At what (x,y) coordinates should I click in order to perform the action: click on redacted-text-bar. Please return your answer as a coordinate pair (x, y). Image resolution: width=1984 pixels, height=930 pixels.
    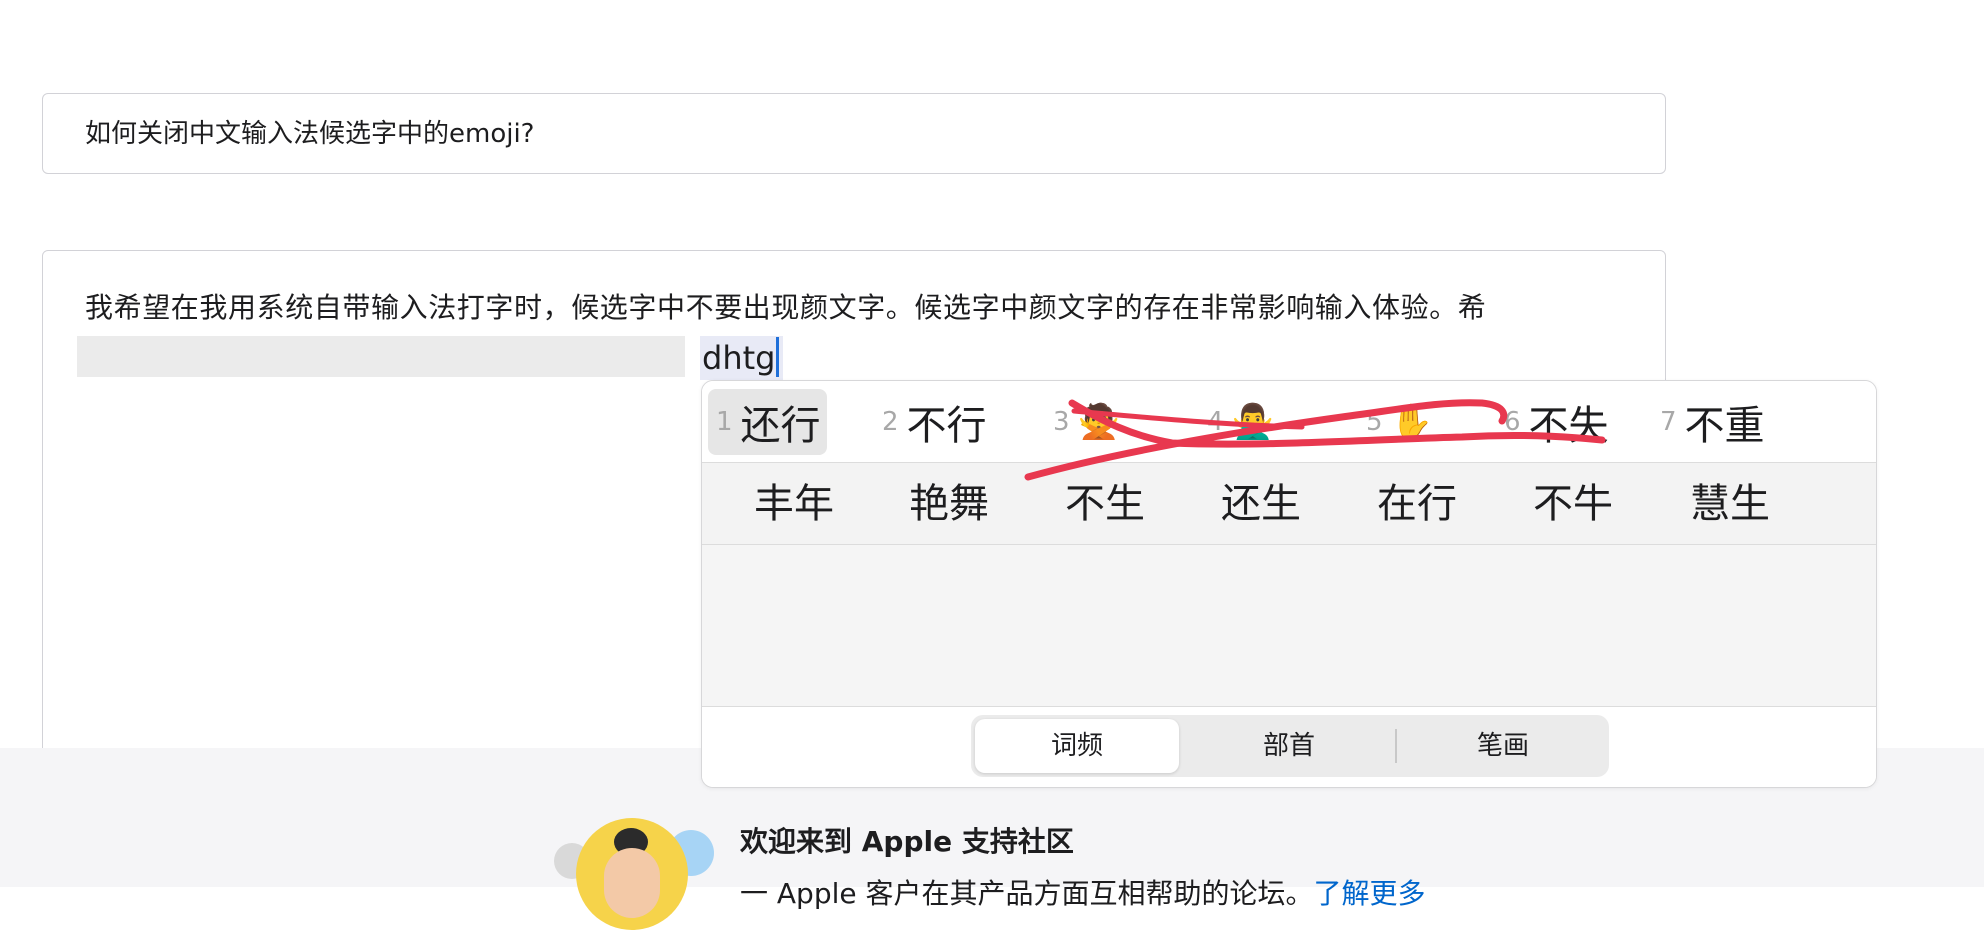
    Looking at the image, I should click on (381, 356).